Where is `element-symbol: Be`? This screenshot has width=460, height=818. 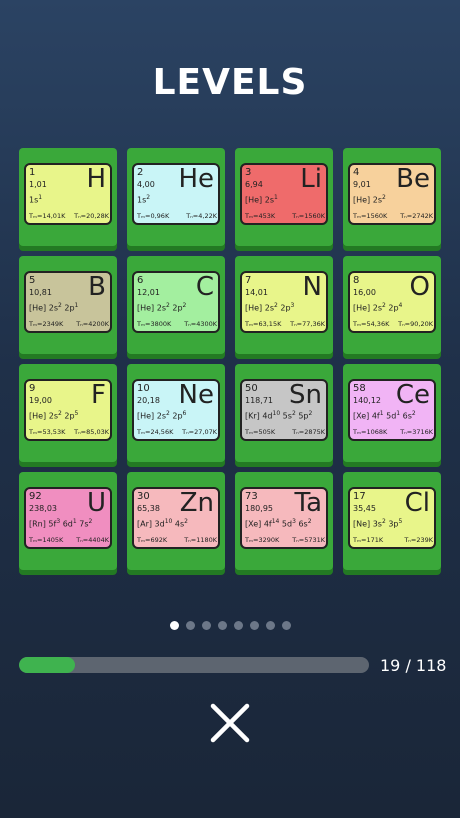
element-symbol: Be is located at coordinates (413, 179).